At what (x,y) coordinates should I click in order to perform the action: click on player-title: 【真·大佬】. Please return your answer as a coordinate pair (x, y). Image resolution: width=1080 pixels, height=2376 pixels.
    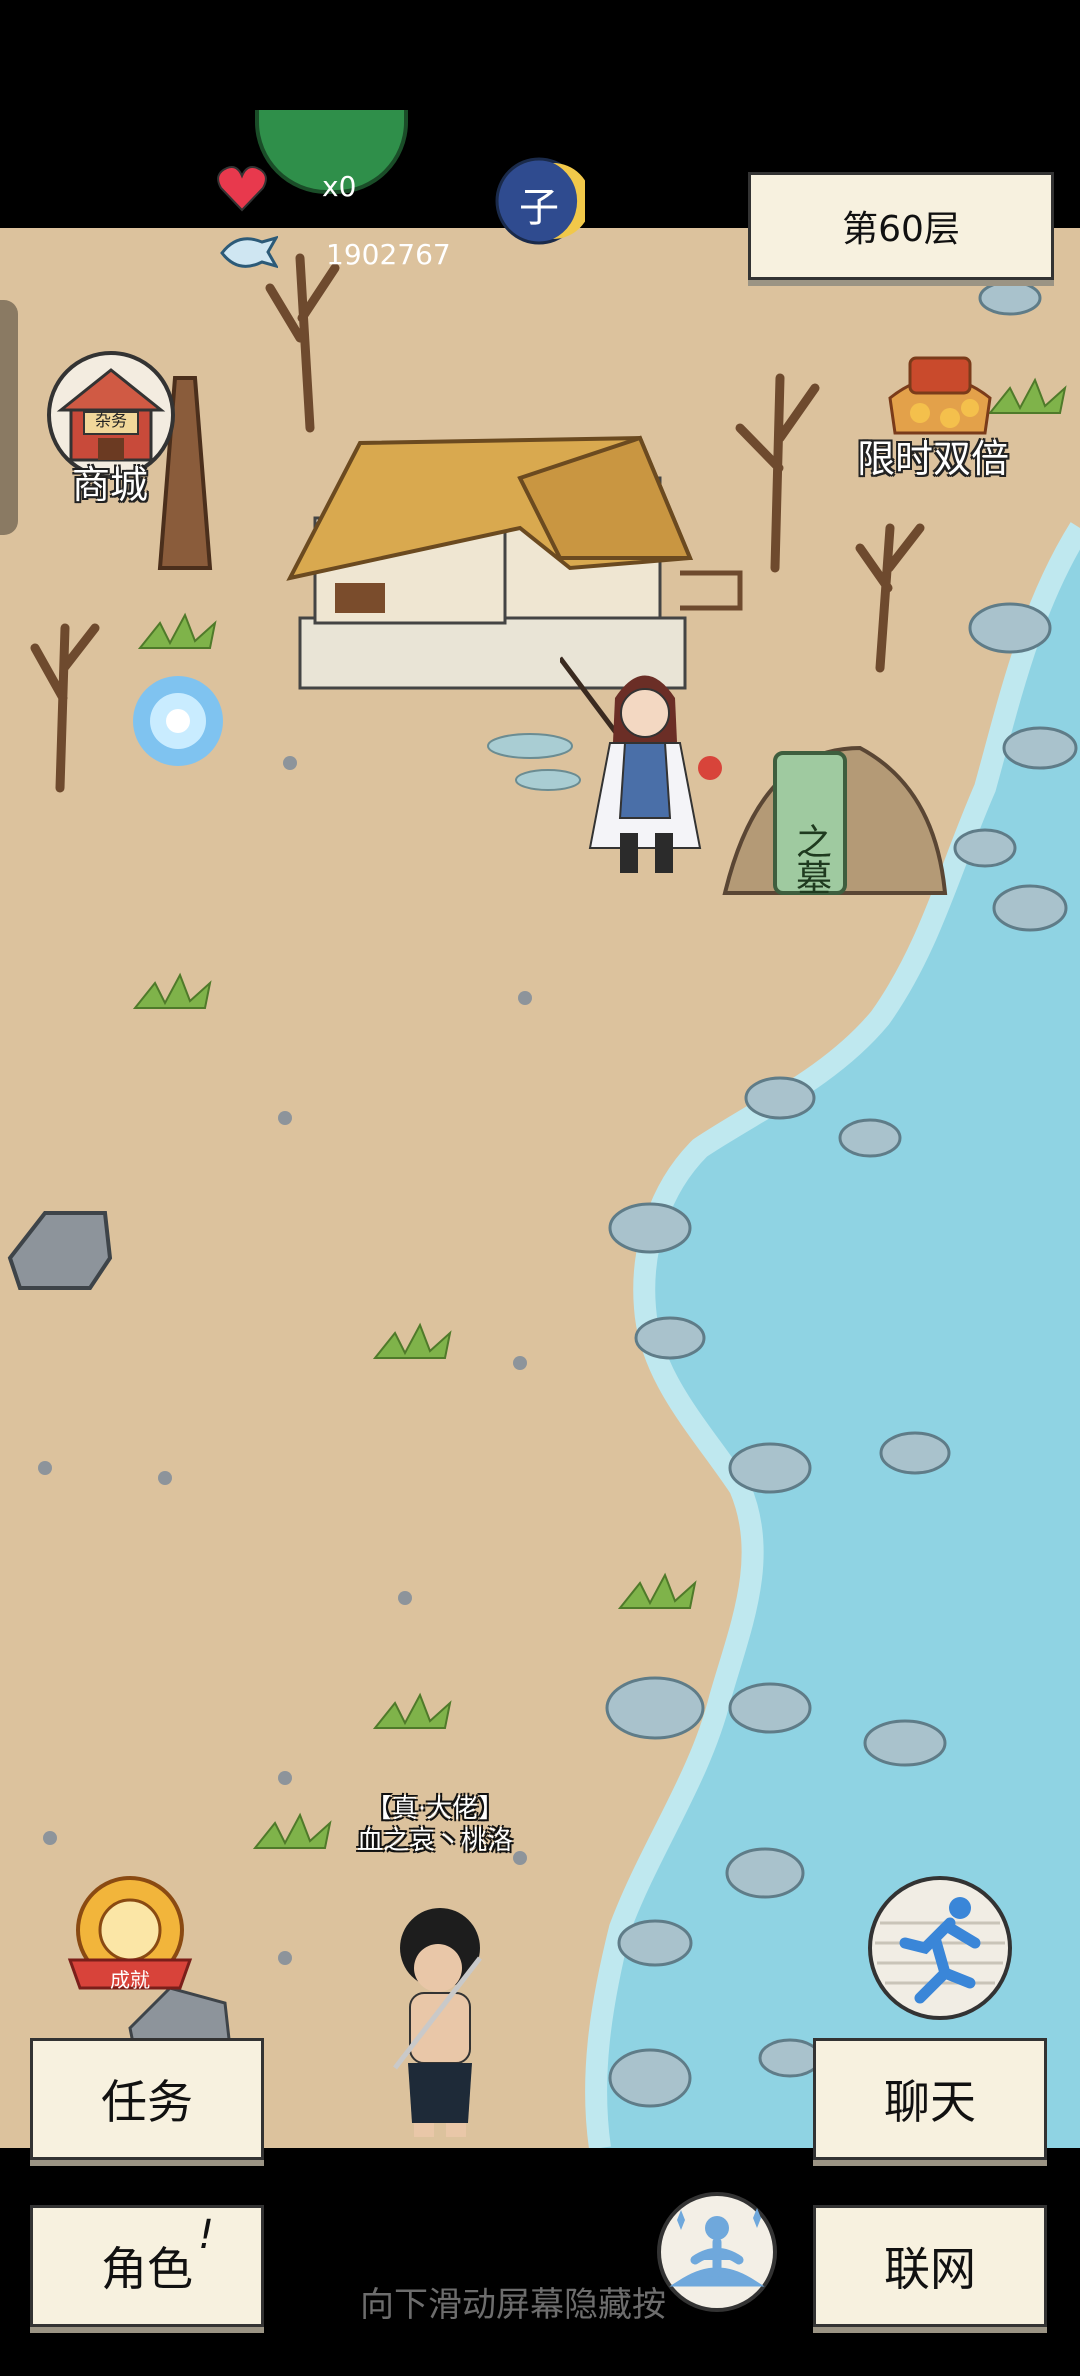
    Looking at the image, I should click on (435, 1809).